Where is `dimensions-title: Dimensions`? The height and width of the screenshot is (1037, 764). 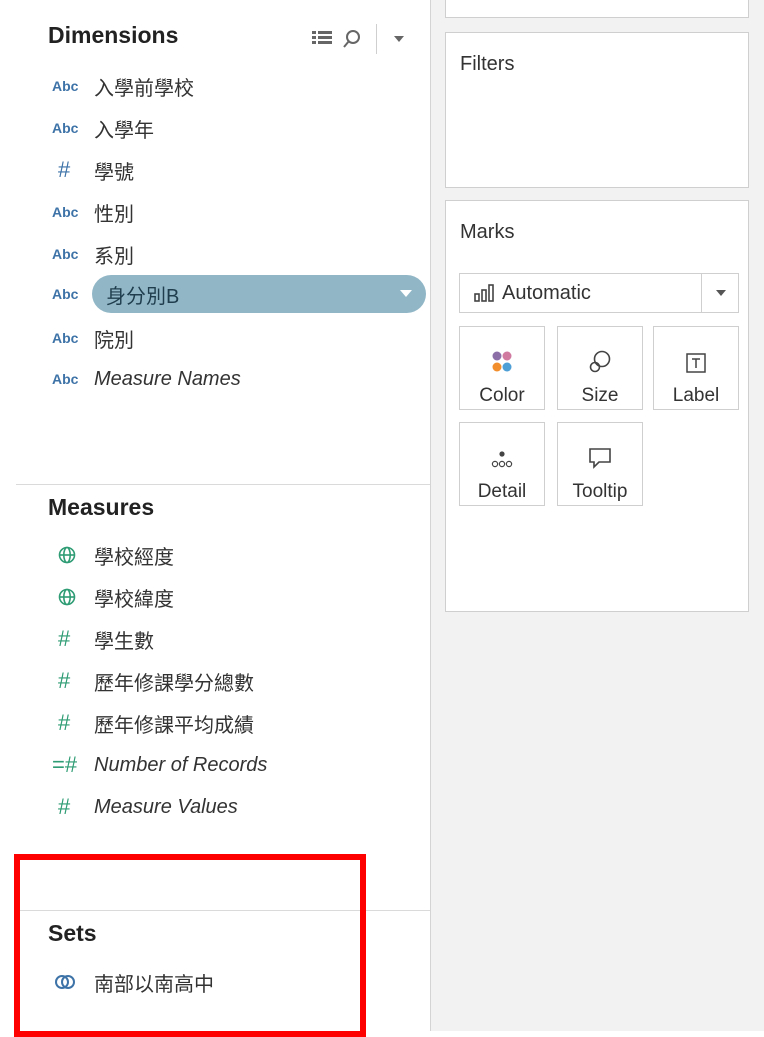 dimensions-title: Dimensions is located at coordinates (113, 35).